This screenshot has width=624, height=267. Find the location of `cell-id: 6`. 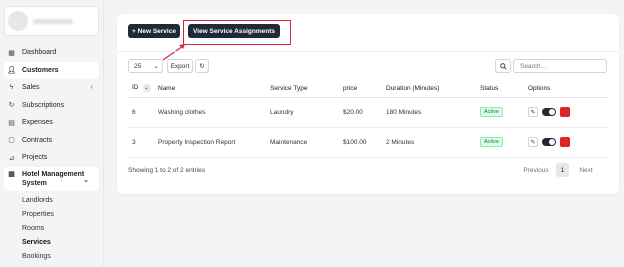

cell-id: 6 is located at coordinates (140, 112).